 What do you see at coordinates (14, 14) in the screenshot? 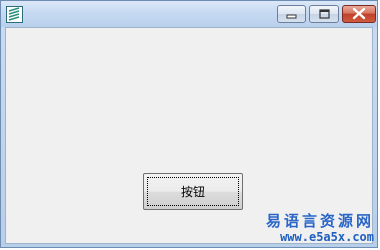
I see `app-icon` at bounding box center [14, 14].